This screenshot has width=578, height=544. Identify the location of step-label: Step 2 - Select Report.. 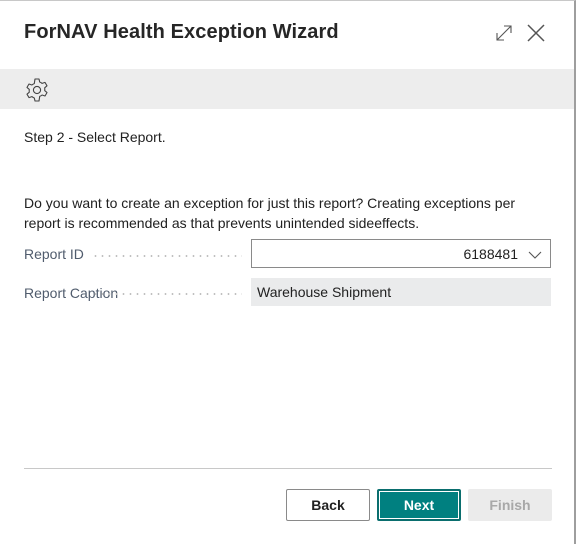
(95, 137).